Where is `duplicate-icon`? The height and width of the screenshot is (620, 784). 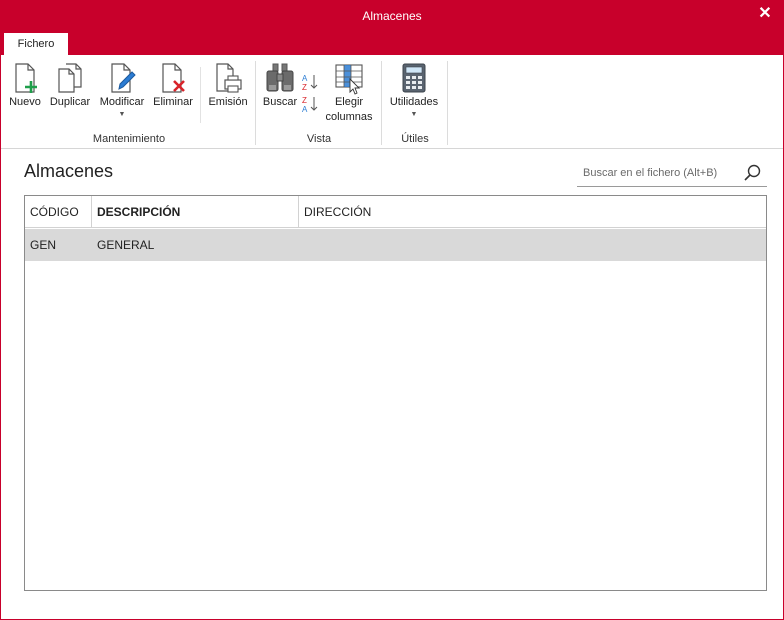 duplicate-icon is located at coordinates (70, 78).